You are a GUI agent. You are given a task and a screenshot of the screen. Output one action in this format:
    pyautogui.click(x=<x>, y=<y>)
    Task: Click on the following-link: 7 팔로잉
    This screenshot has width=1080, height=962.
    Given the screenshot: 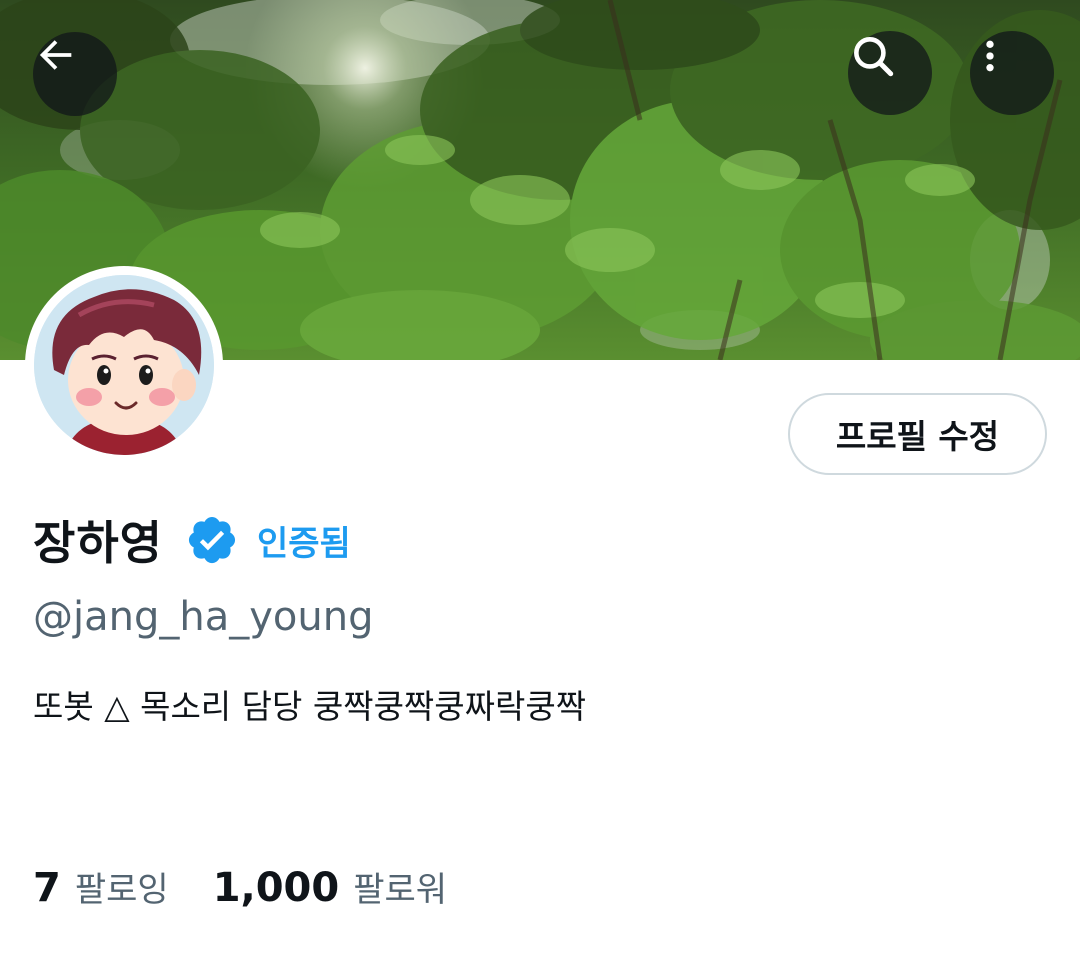 What is the action you would take?
    pyautogui.click(x=101, y=886)
    